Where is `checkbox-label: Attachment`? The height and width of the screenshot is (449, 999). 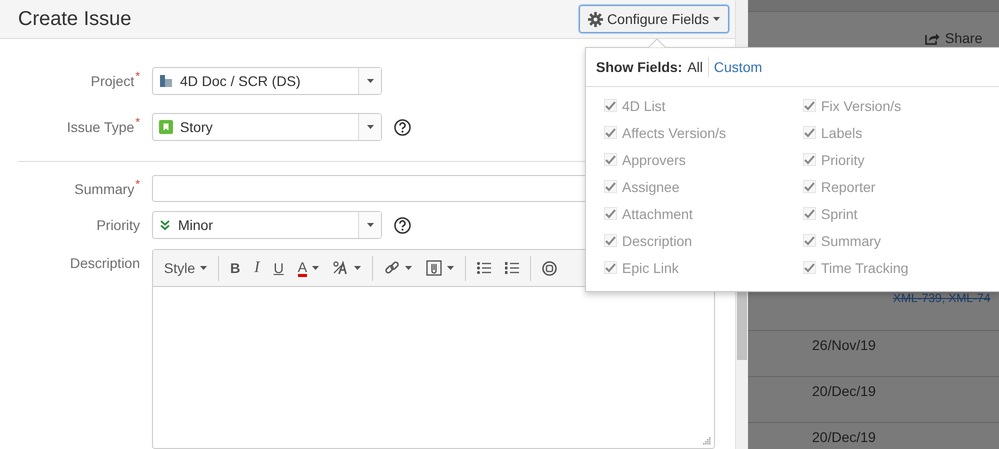
checkbox-label: Attachment is located at coordinates (657, 214).